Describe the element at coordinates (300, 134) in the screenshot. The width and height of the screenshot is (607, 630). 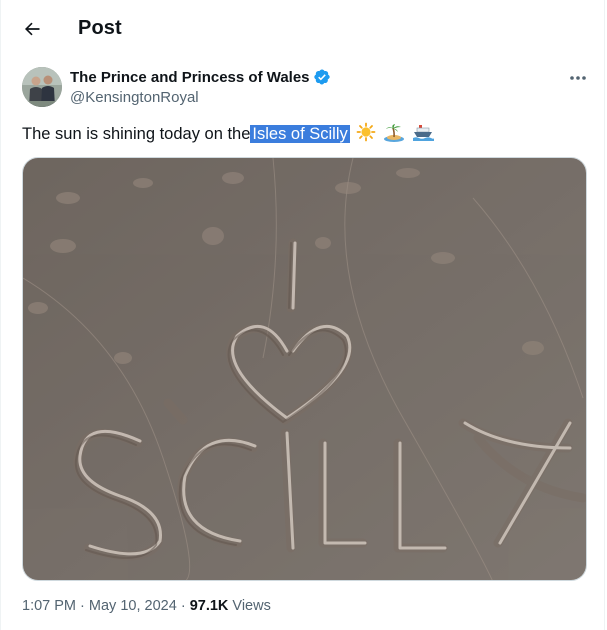
I see `post-text-highlight: Isles of Scilly` at that location.